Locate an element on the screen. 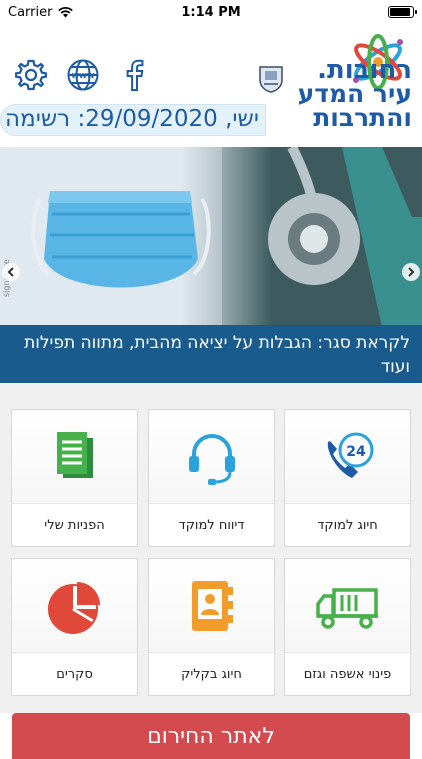 Image resolution: width=422 pixels, height=759 pixels. phone-24-icon: 24 is located at coordinates (350, 455).